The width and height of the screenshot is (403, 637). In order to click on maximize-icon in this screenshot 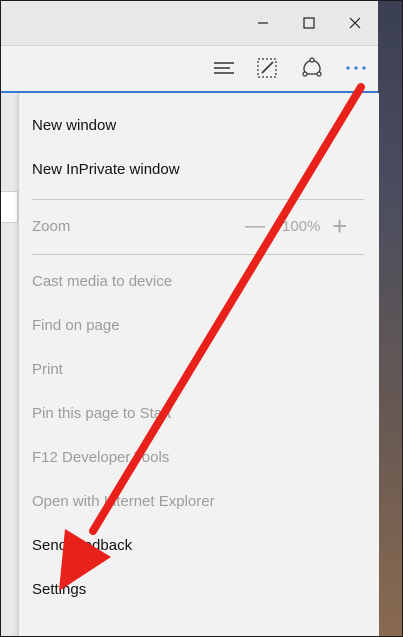, I will do `click(309, 23)`.